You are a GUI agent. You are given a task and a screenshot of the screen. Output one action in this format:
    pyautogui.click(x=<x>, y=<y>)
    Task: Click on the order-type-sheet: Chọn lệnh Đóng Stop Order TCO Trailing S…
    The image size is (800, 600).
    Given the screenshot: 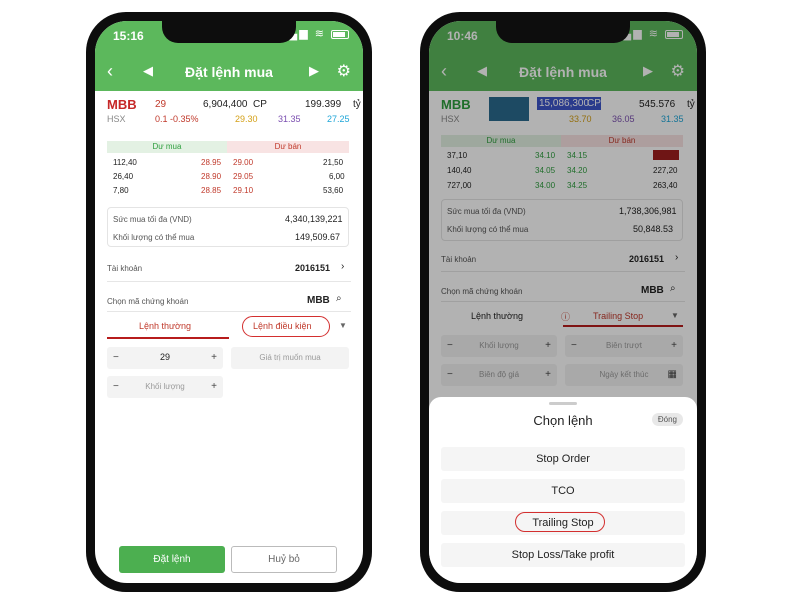 What is the action you would take?
    pyautogui.click(x=563, y=490)
    